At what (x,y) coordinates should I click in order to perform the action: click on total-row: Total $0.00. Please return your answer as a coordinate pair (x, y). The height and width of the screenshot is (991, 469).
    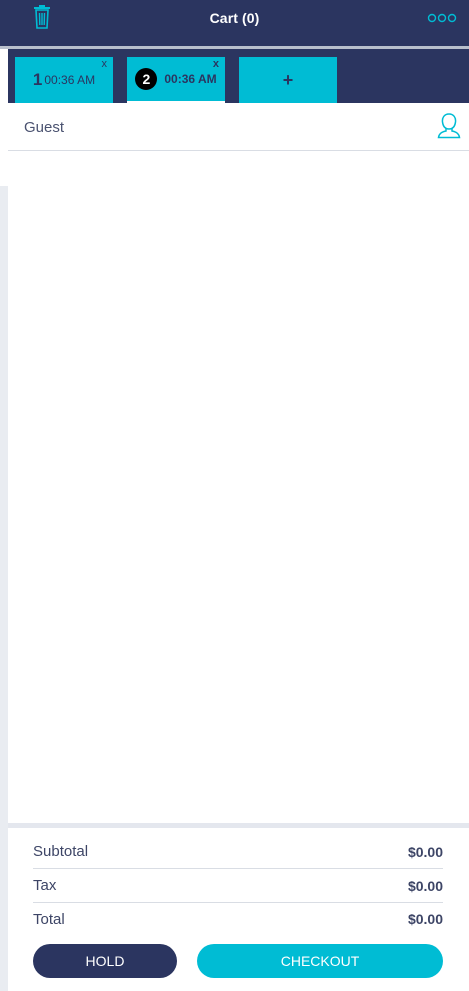
    Looking at the image, I should click on (238, 919).